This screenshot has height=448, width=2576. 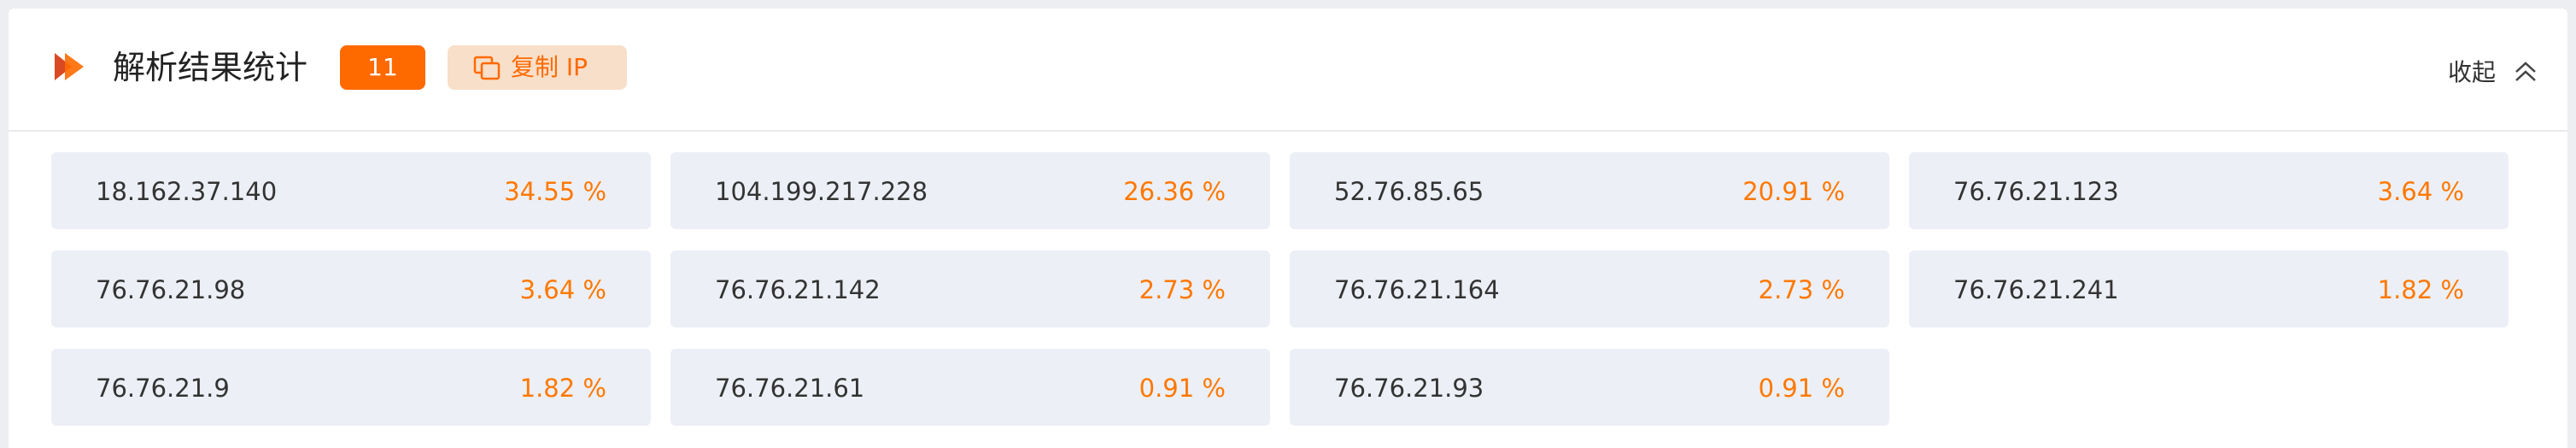 I want to click on ip-address: 76.76.21.123, so click(x=2036, y=192).